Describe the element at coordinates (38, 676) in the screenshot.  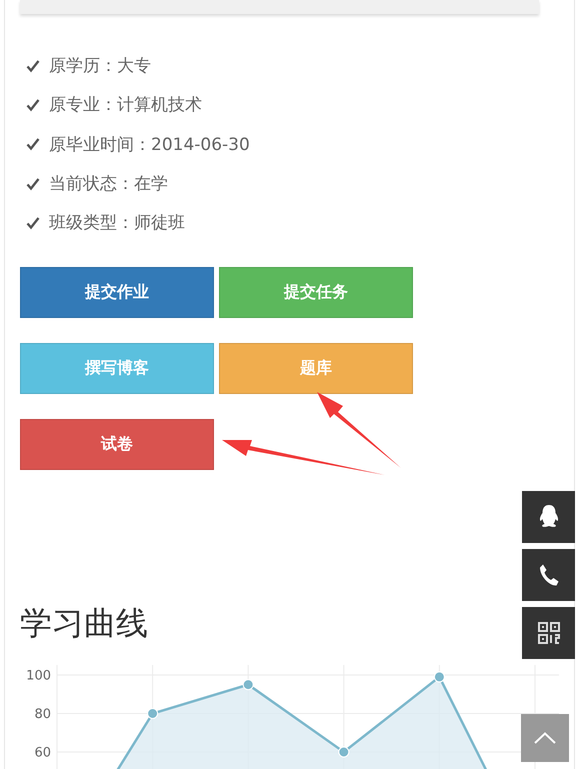
I see `axis-label: 100` at that location.